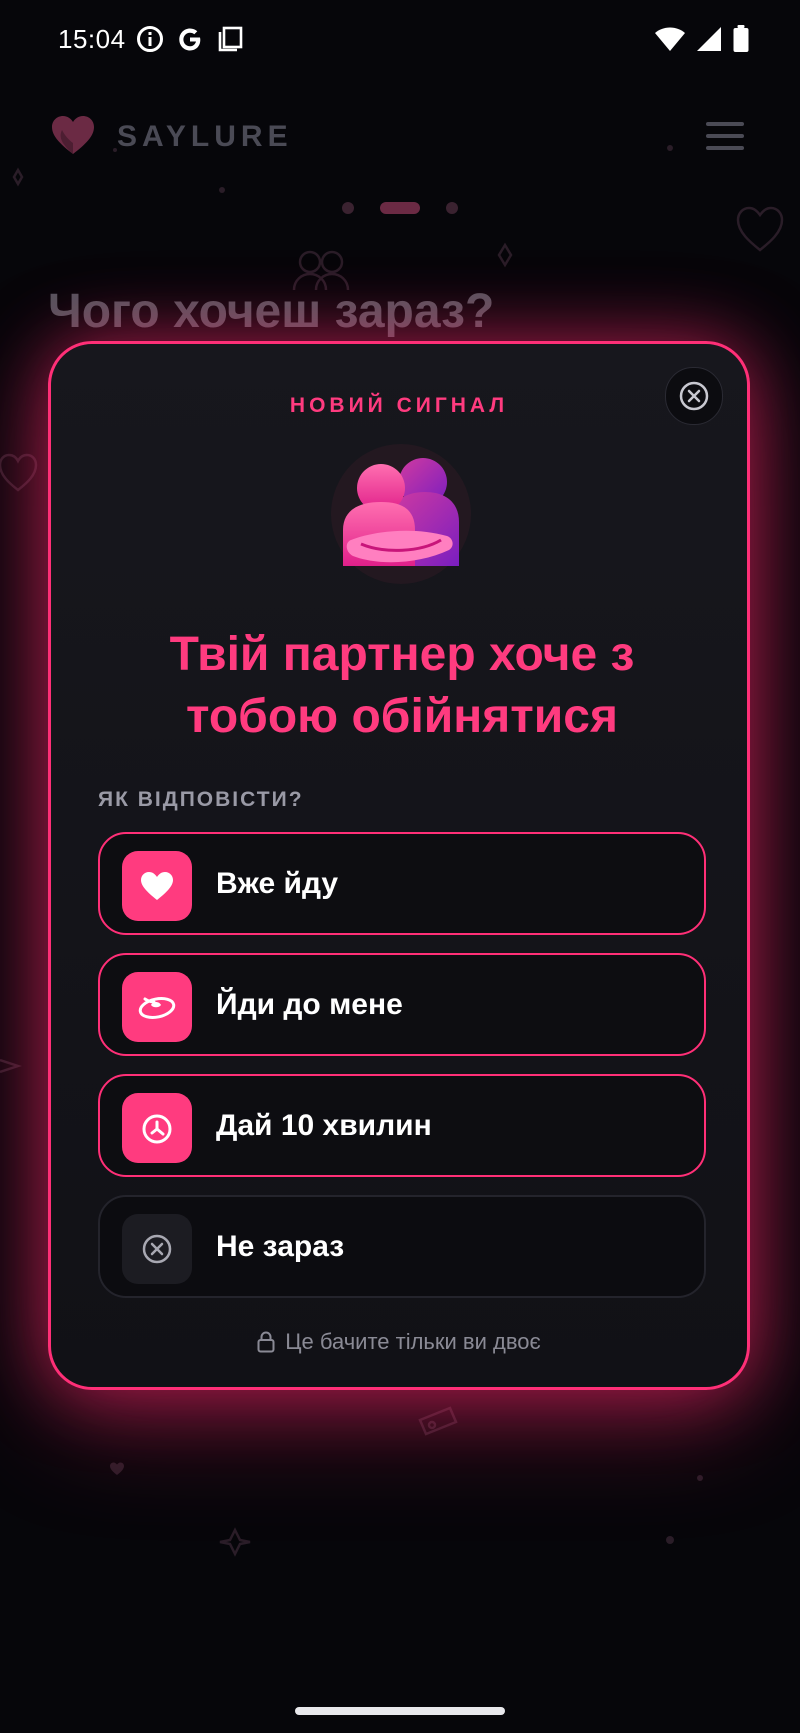 Image resolution: width=800 pixels, height=1733 pixels. I want to click on option-not-now-button: Не зараз, so click(402, 1246).